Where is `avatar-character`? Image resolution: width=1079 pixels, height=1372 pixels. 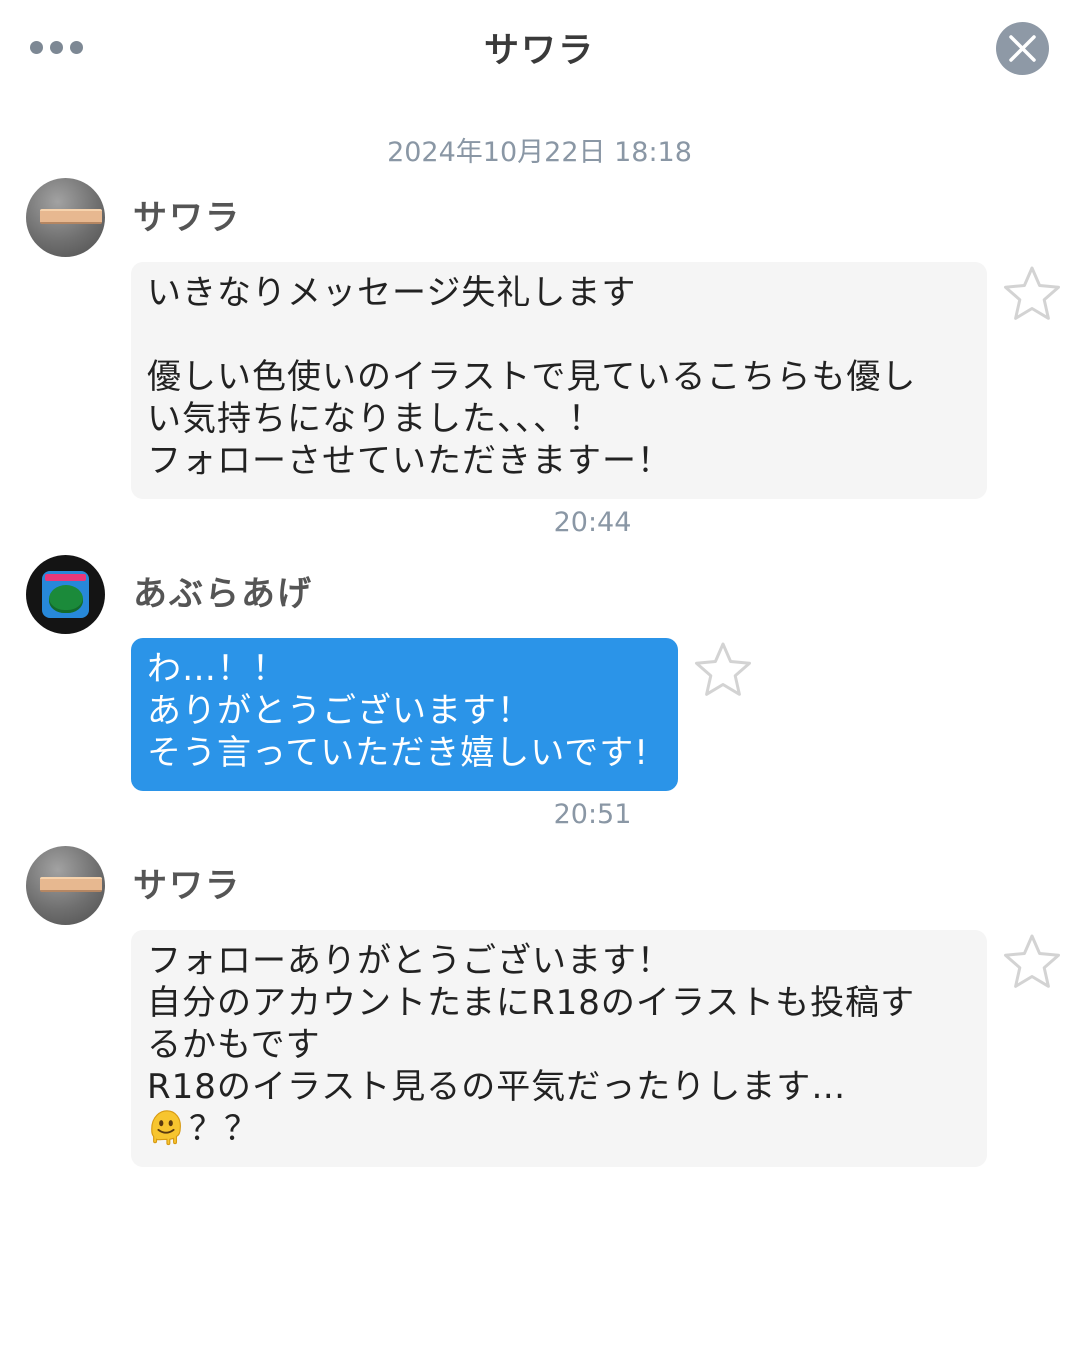 avatar-character is located at coordinates (66, 599).